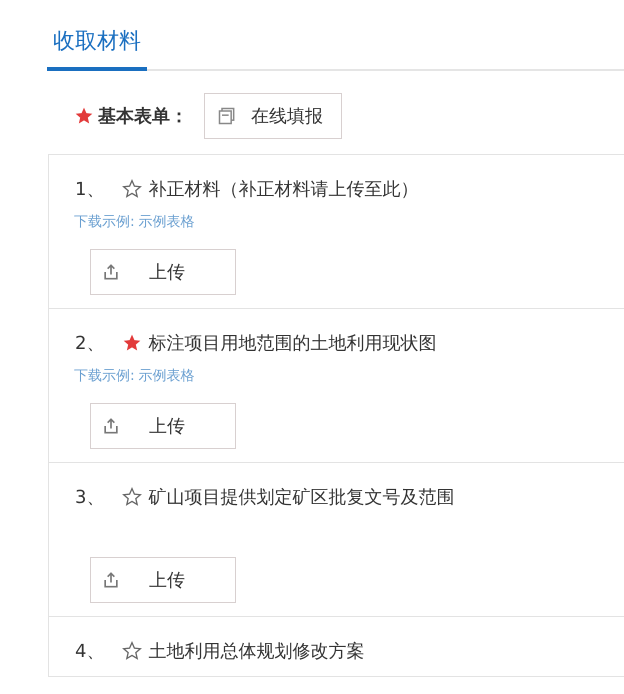  What do you see at coordinates (283, 189) in the screenshot?
I see `item-title: 补正材料（补正材料请上传至此）` at bounding box center [283, 189].